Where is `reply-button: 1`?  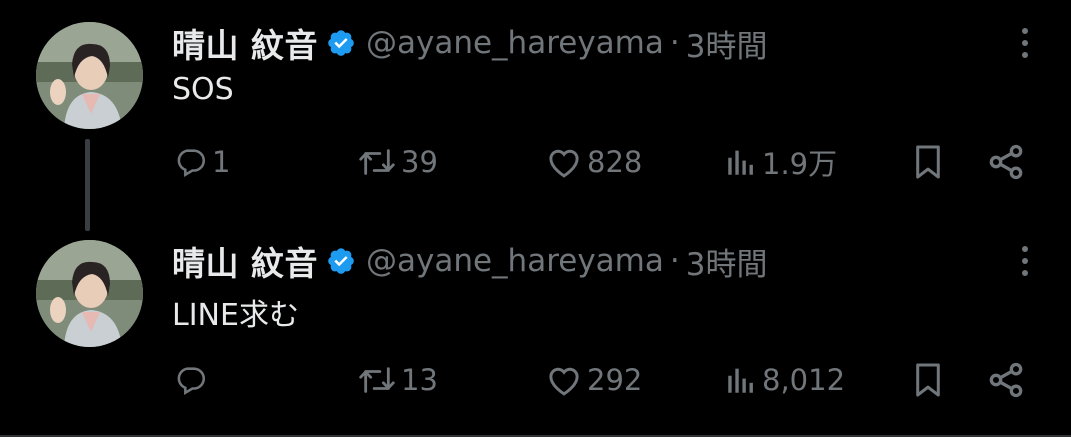 reply-button: 1 is located at coordinates (202, 162).